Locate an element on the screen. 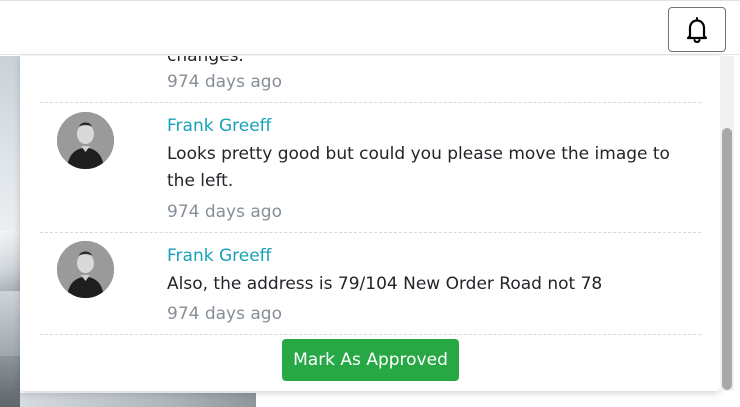  page-edge is located at coordinates (737, 231).